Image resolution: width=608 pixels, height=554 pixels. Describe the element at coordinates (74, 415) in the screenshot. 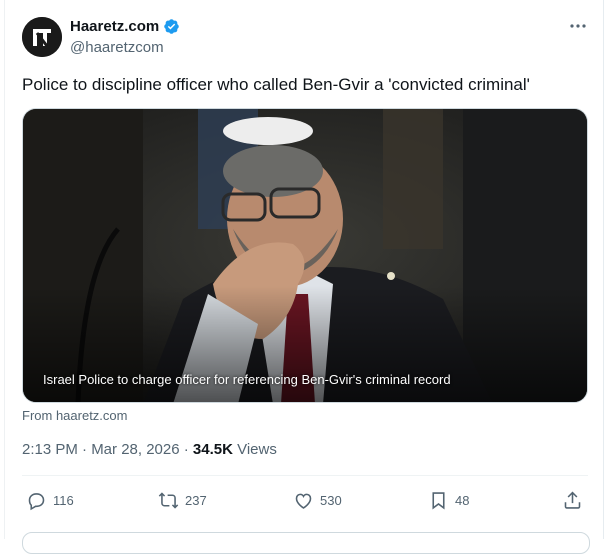

I see `source-link: From haaretz.com` at that location.